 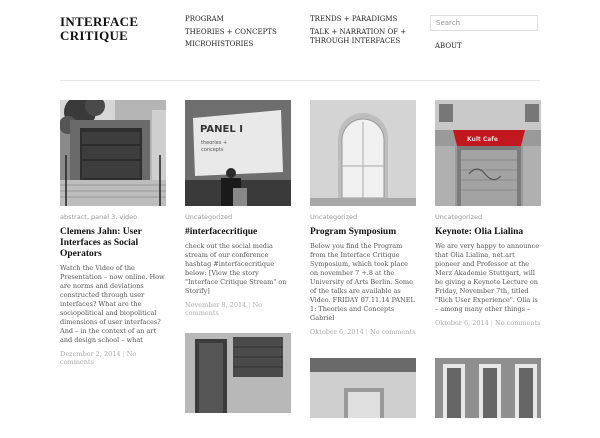 What do you see at coordinates (99, 36) in the screenshot?
I see `site-title-line2: CRITIQUE` at bounding box center [99, 36].